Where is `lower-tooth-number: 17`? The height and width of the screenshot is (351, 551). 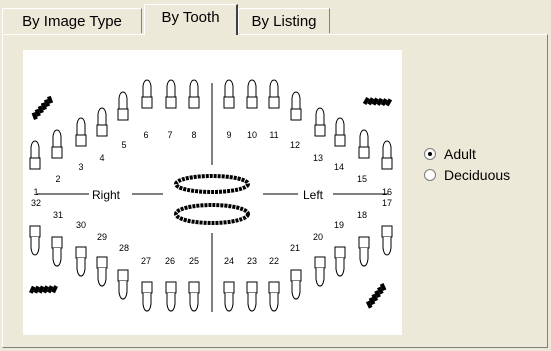 lower-tooth-number: 17 is located at coordinates (386, 203).